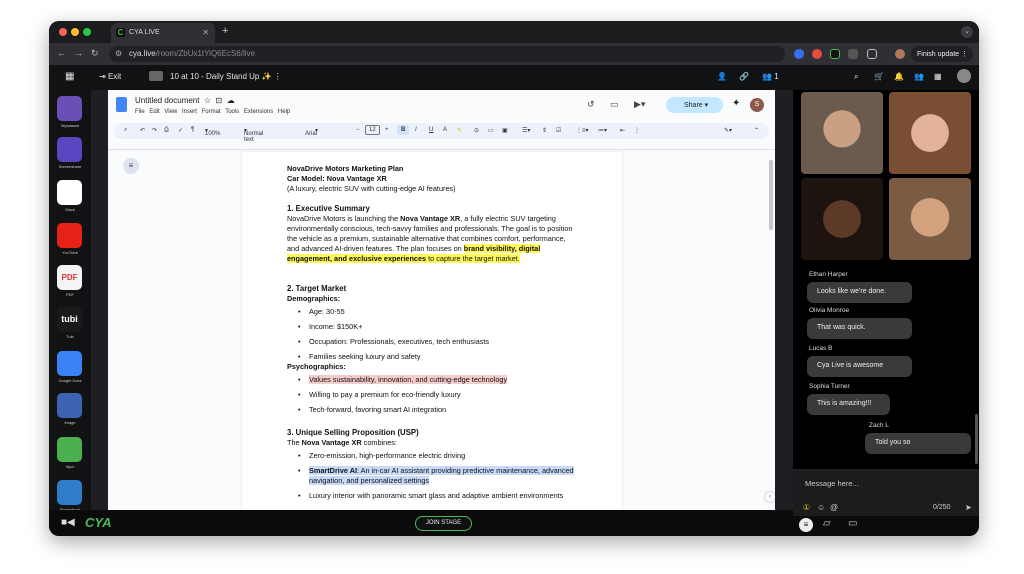 Image resolution: width=1024 pixels, height=574 pixels. Describe the element at coordinates (459, 130) in the screenshot. I see `highlight-color-icon: ✎` at that location.